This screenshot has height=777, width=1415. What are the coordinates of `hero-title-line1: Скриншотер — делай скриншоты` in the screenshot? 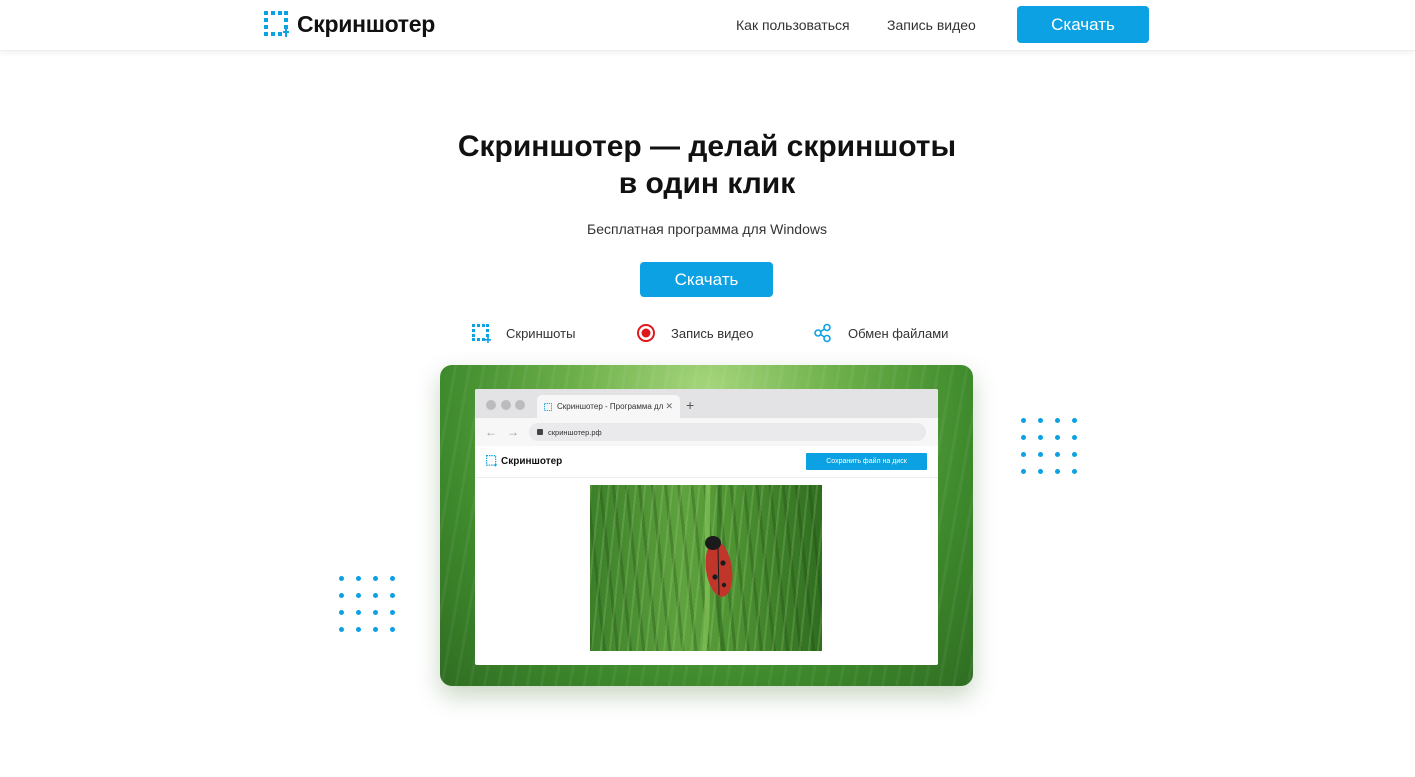 It's located at (707, 146).